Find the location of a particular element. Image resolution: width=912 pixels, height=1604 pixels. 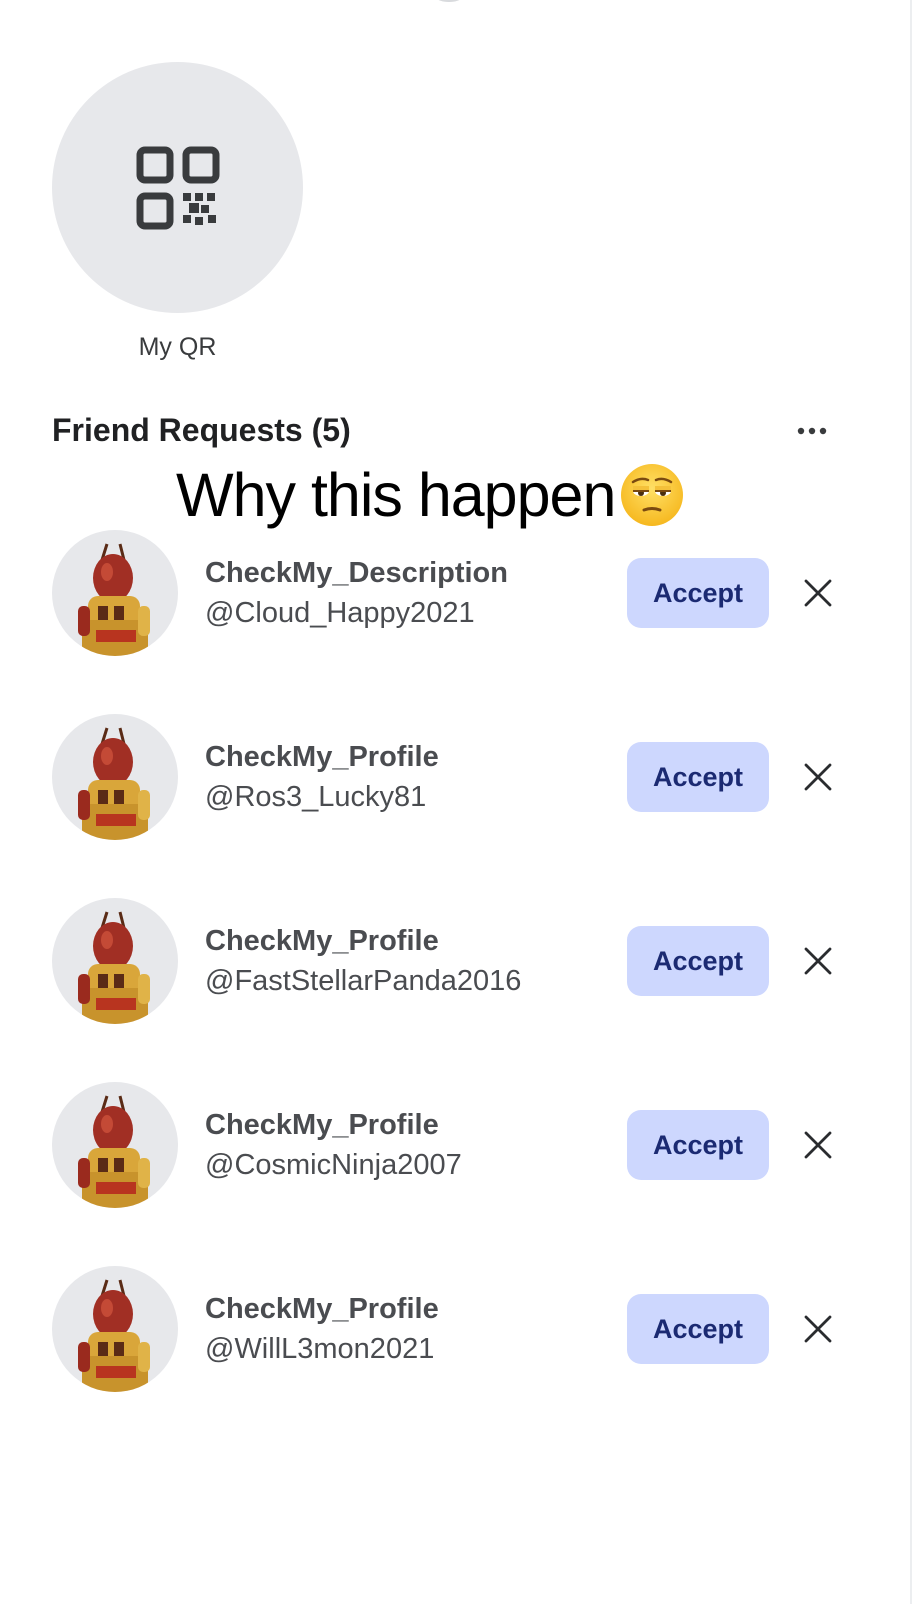

name-block: CheckMy_Profile @FastStellarPanda2016 is located at coordinates (363, 962).